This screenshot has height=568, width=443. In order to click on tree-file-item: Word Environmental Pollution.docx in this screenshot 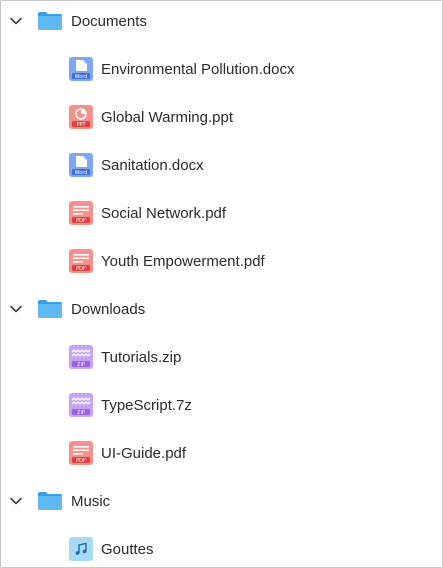, I will do `click(221, 69)`.